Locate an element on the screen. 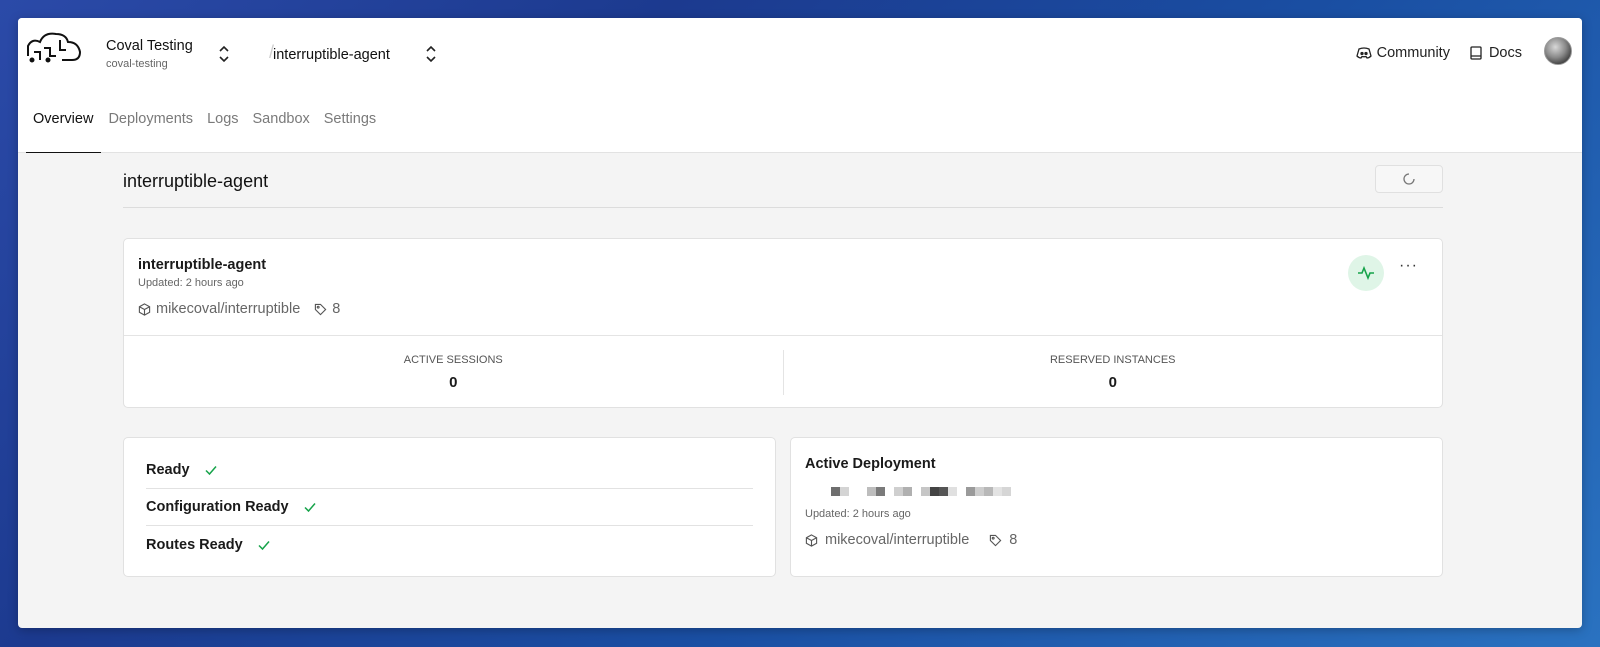 The image size is (1600, 647). redacted-deployment-id is located at coordinates (921, 491).